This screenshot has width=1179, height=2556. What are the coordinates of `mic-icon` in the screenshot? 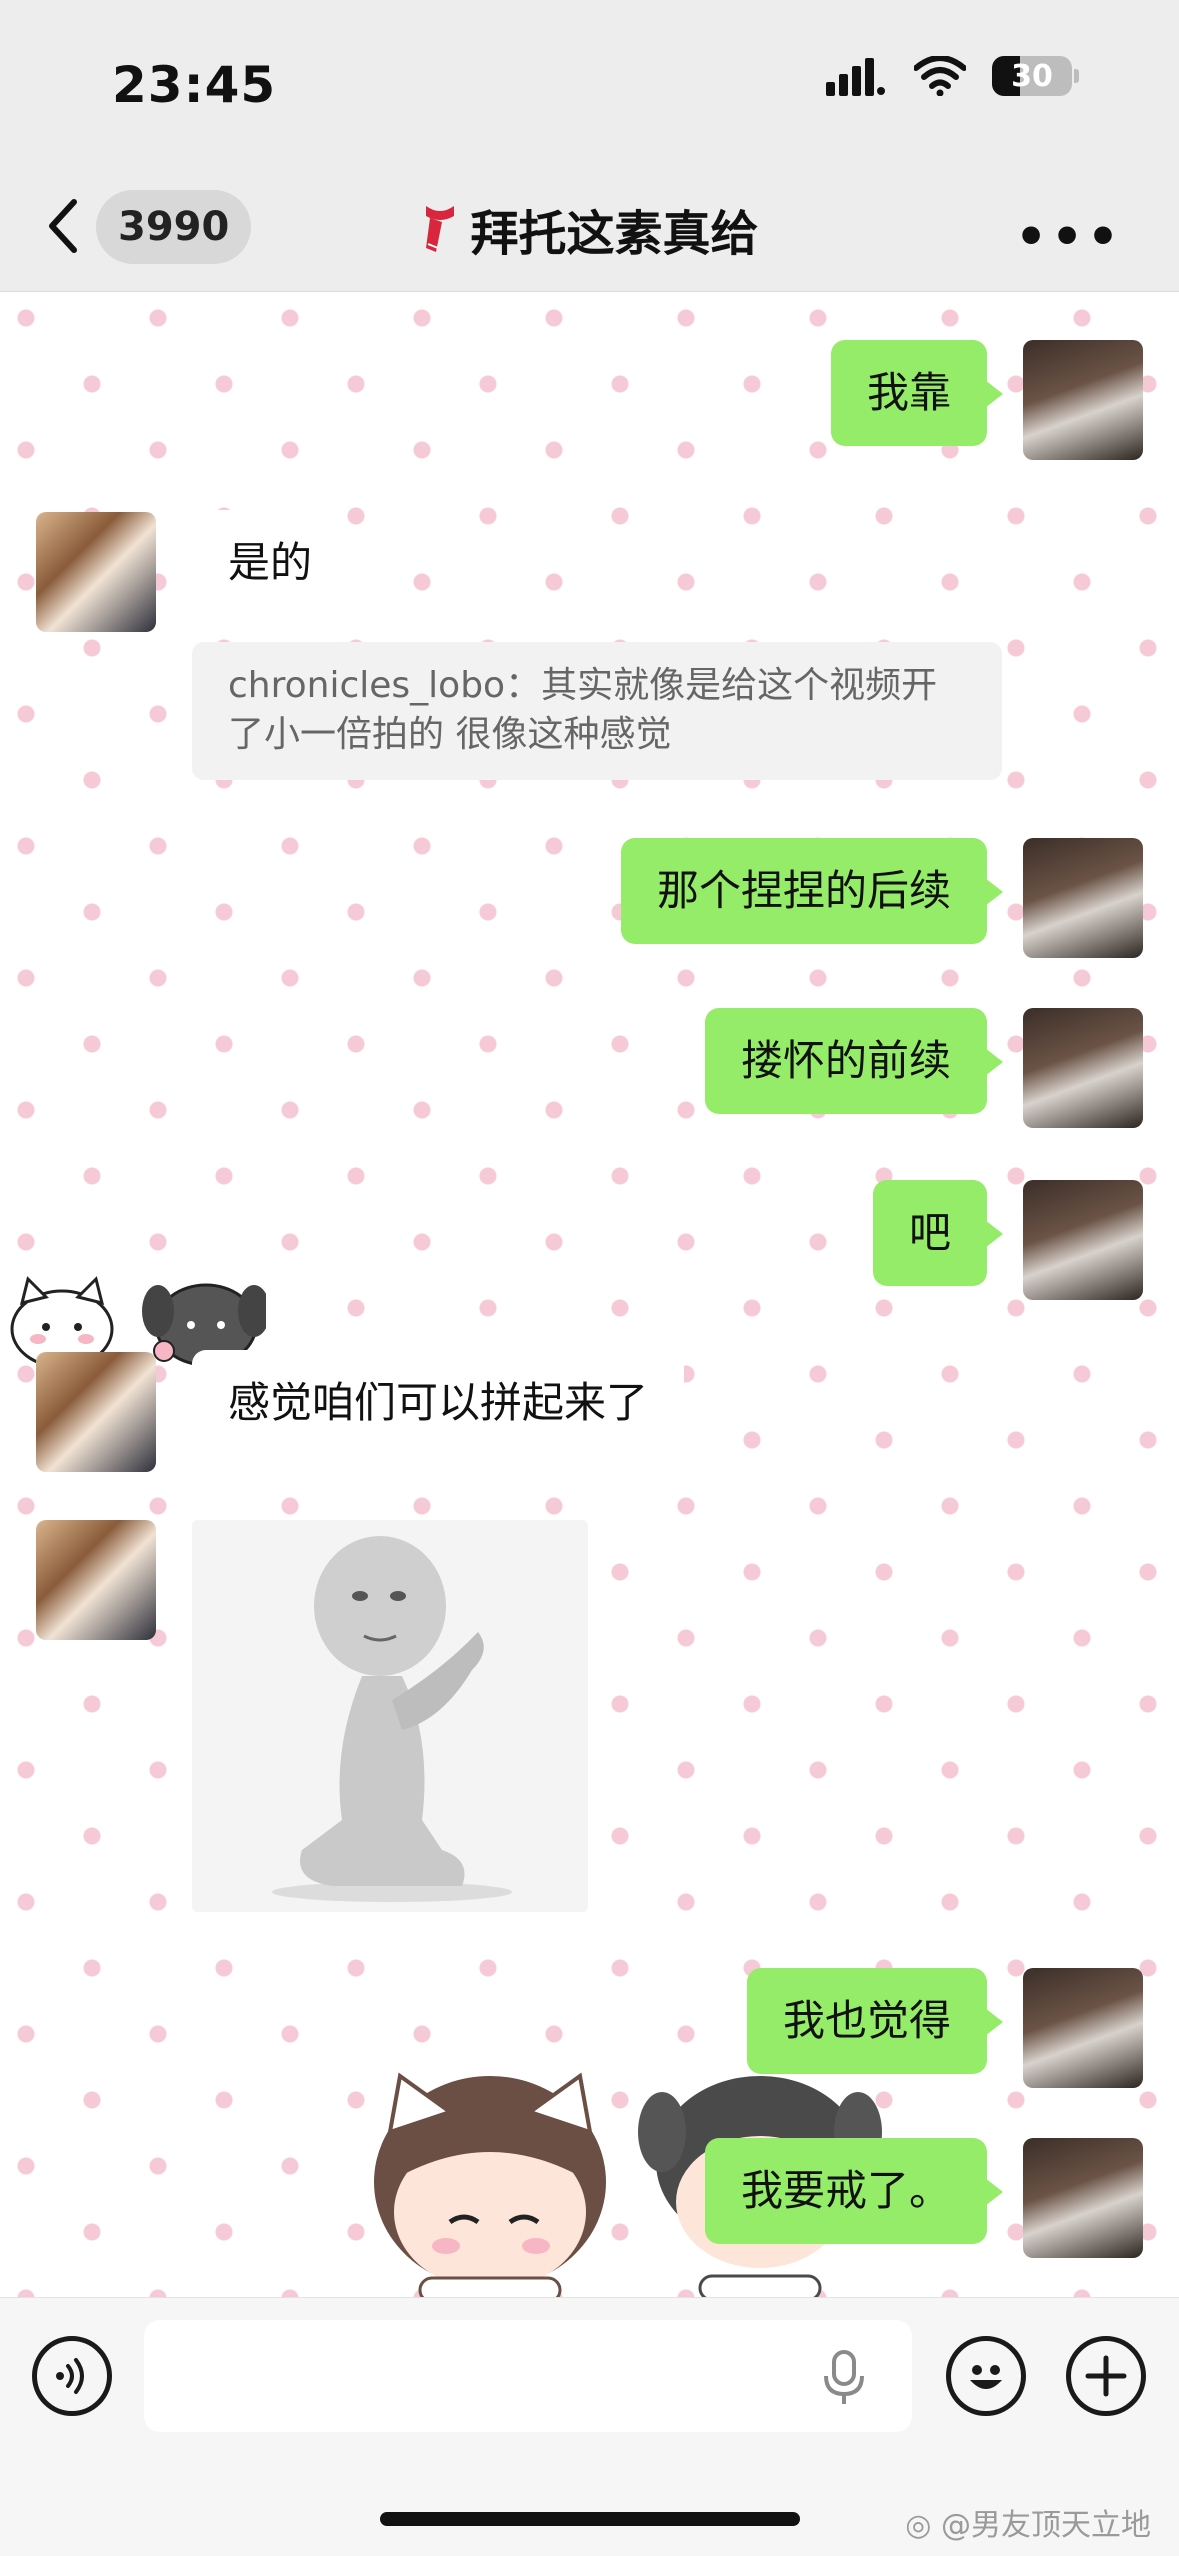 It's located at (844, 2378).